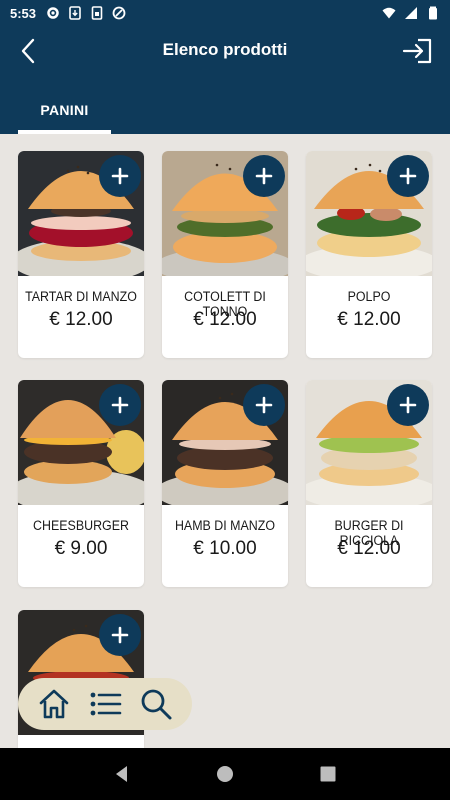 The height and width of the screenshot is (800, 450). What do you see at coordinates (369, 483) in the screenshot?
I see `product-card: BURGER DI RICCIOLA € 12.00` at bounding box center [369, 483].